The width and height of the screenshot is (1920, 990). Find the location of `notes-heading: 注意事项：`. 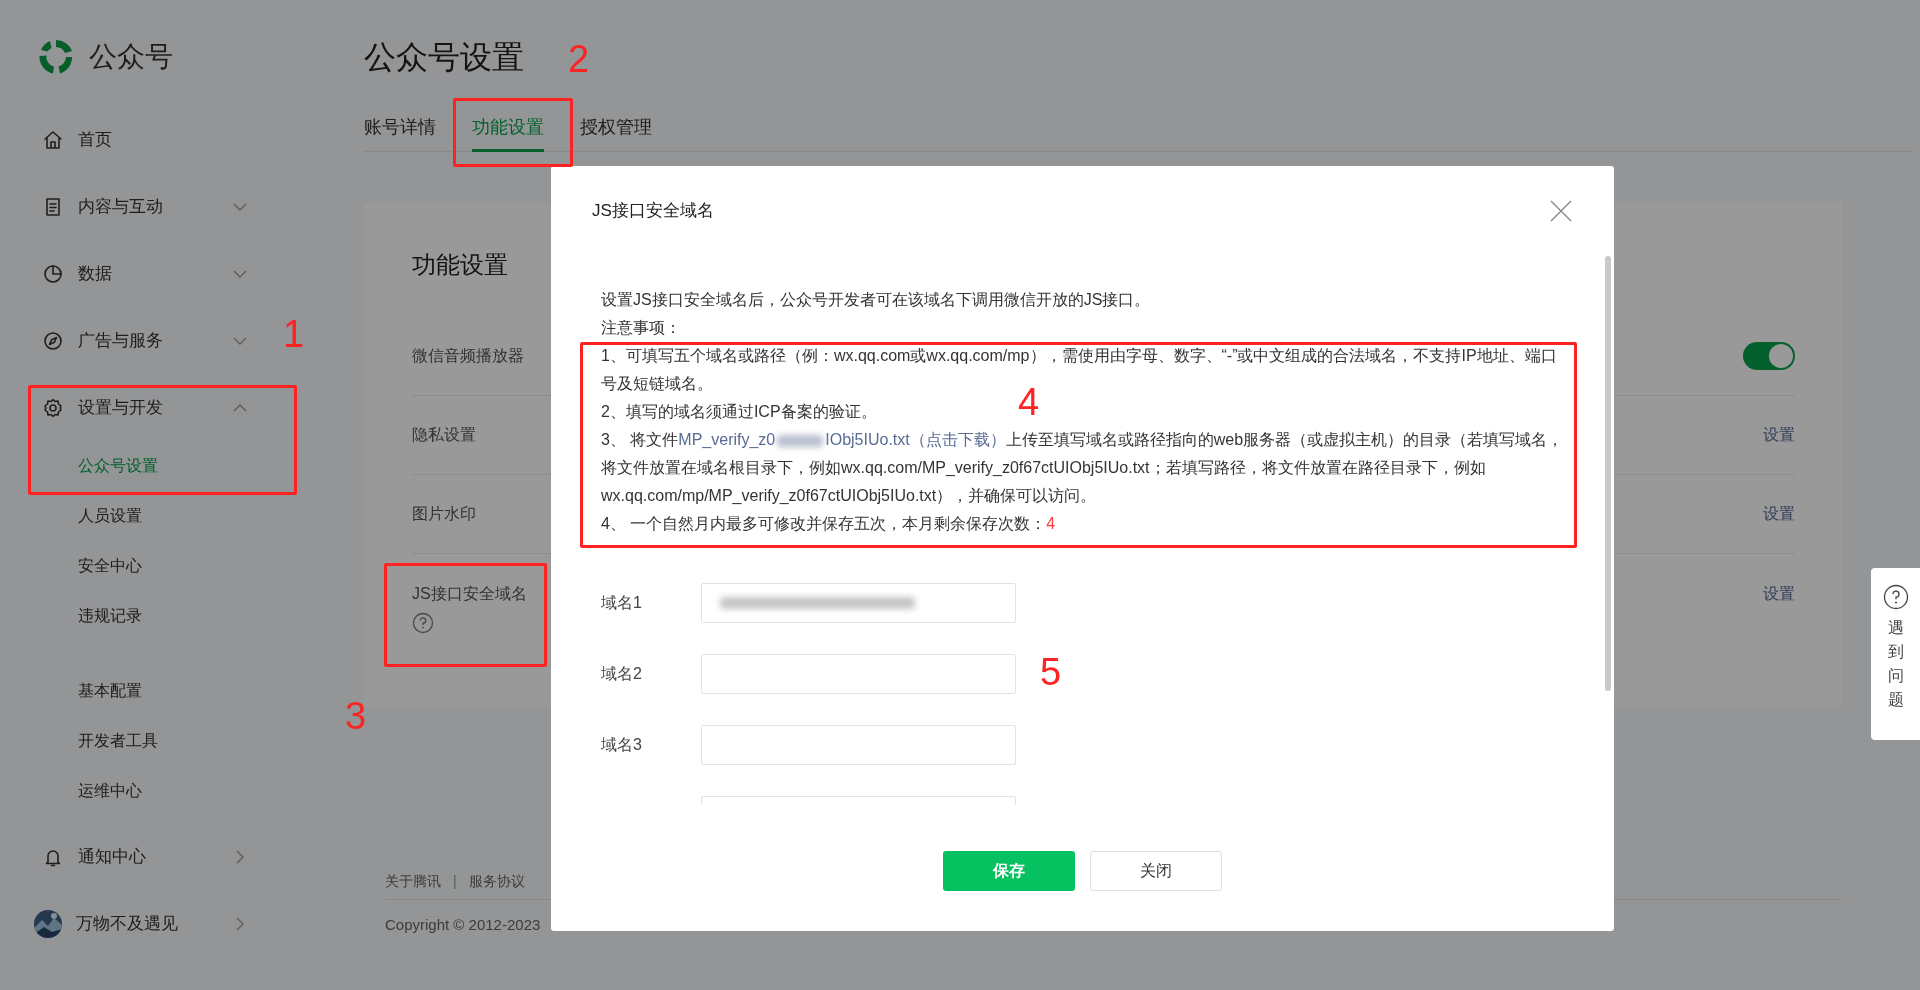

notes-heading: 注意事项： is located at coordinates (641, 328).